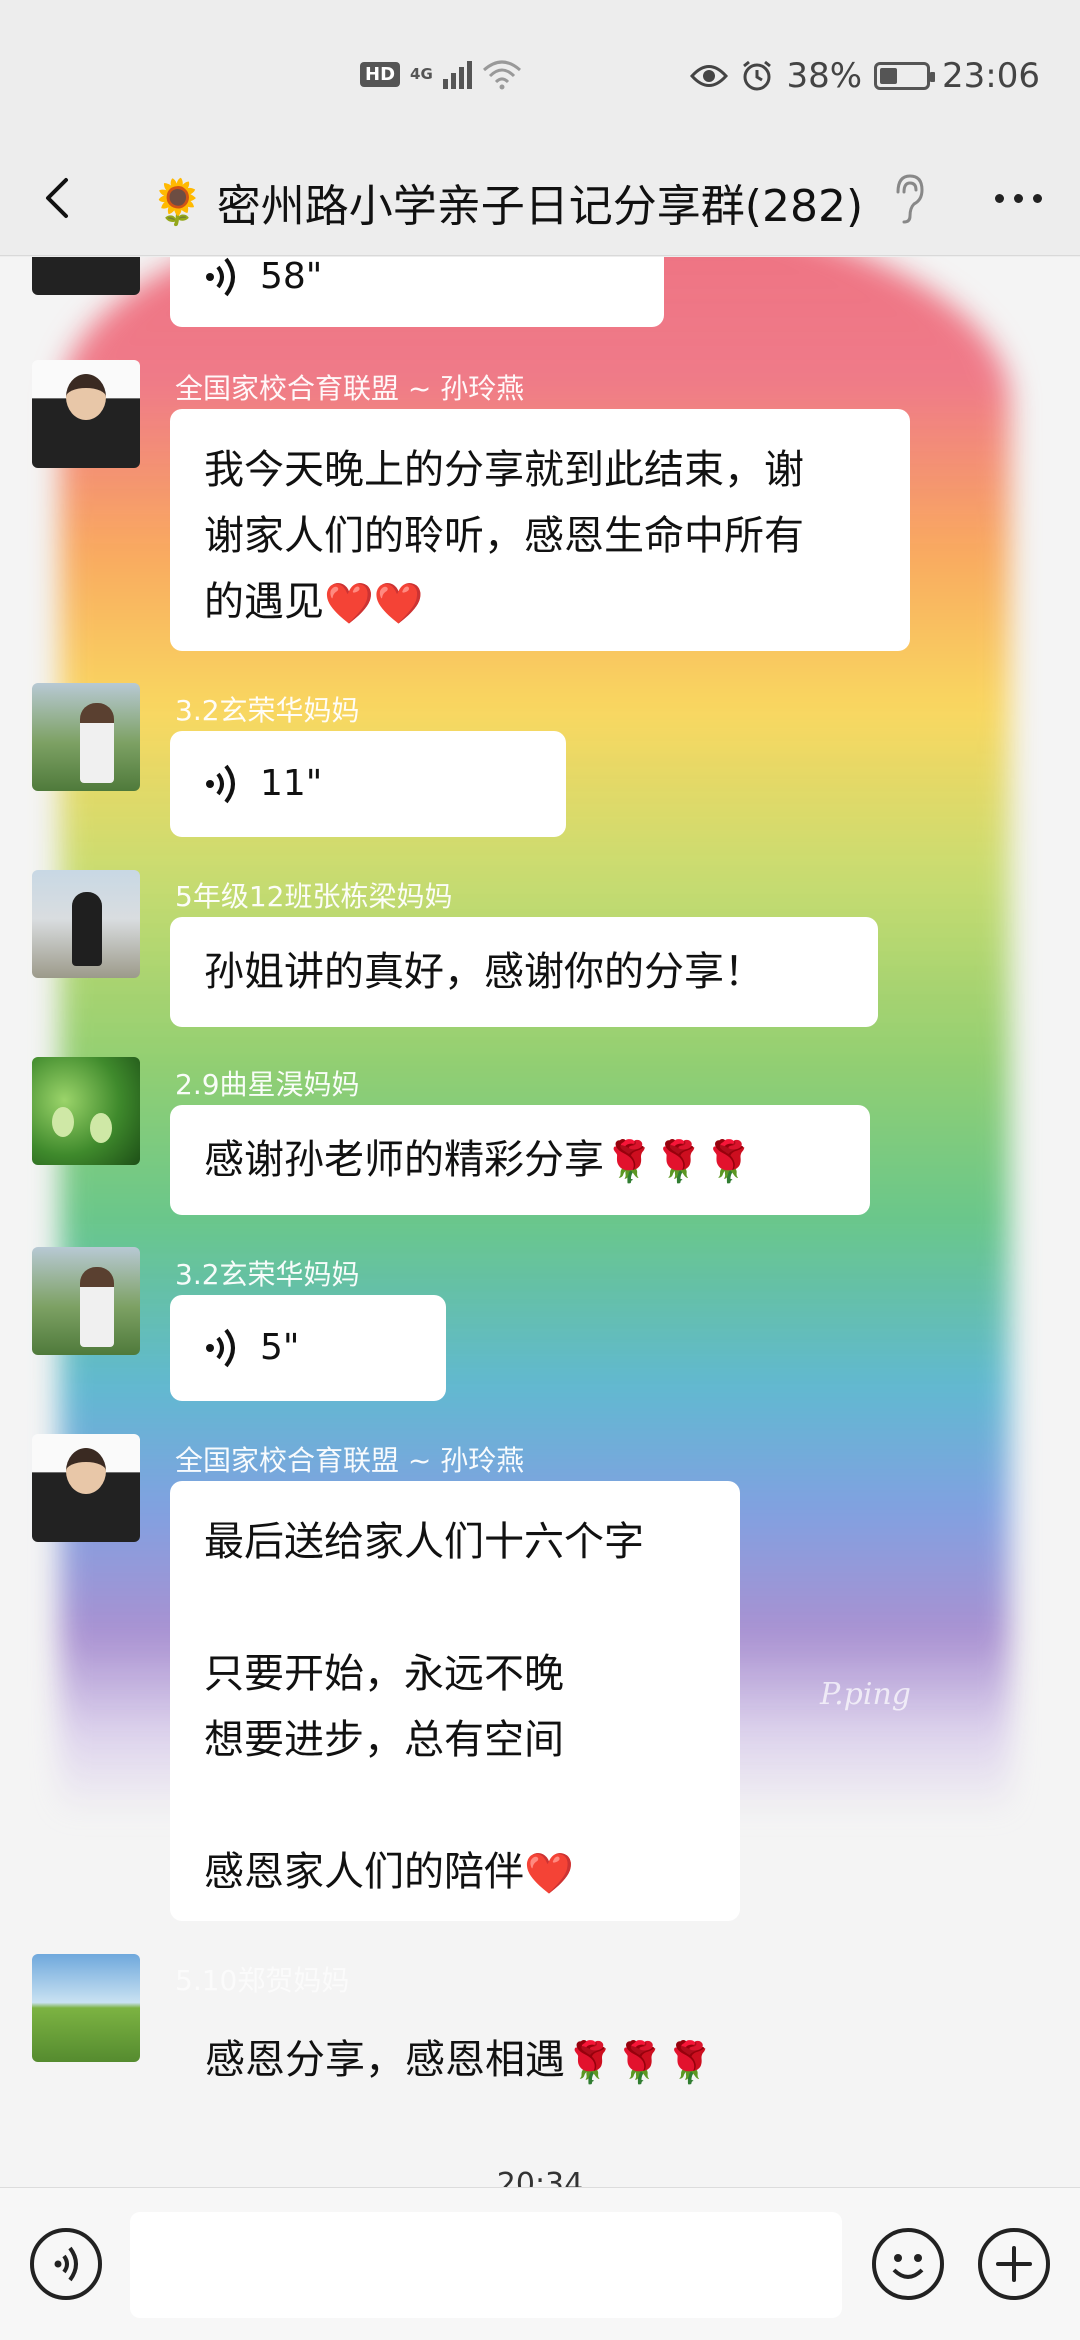 The height and width of the screenshot is (2340, 1080). Describe the element at coordinates (314, 896) in the screenshot. I see `sender-name: 5年级12班张栋梁妈妈` at that location.